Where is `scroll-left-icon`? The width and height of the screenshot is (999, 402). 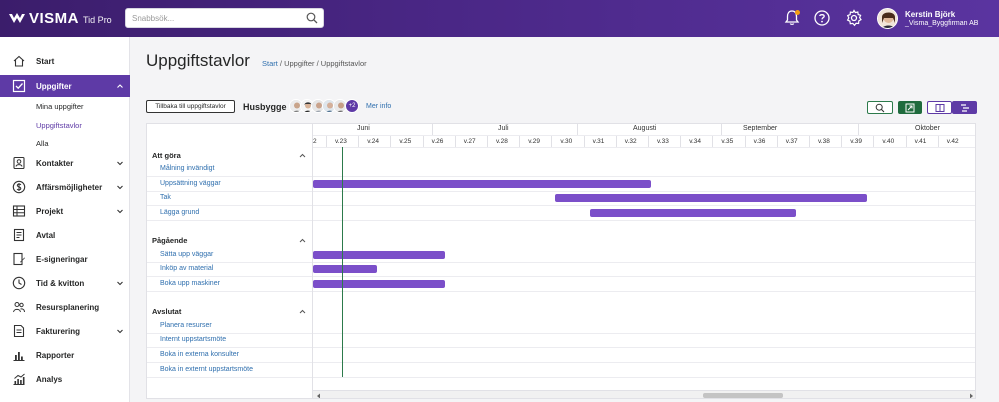
scroll-left-icon is located at coordinates (318, 396).